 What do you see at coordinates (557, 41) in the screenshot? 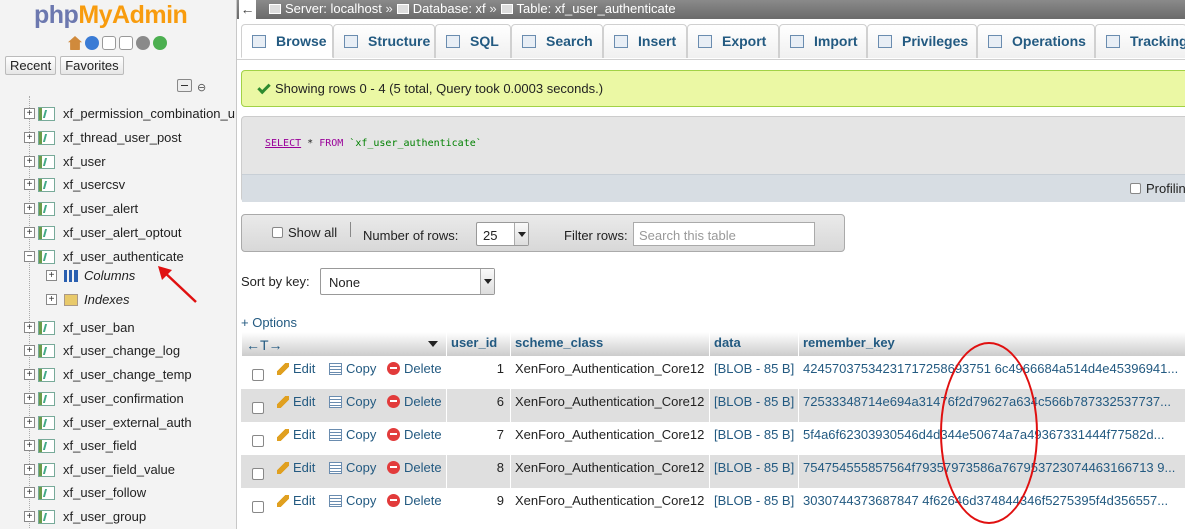
I see `tab-search: Search` at bounding box center [557, 41].